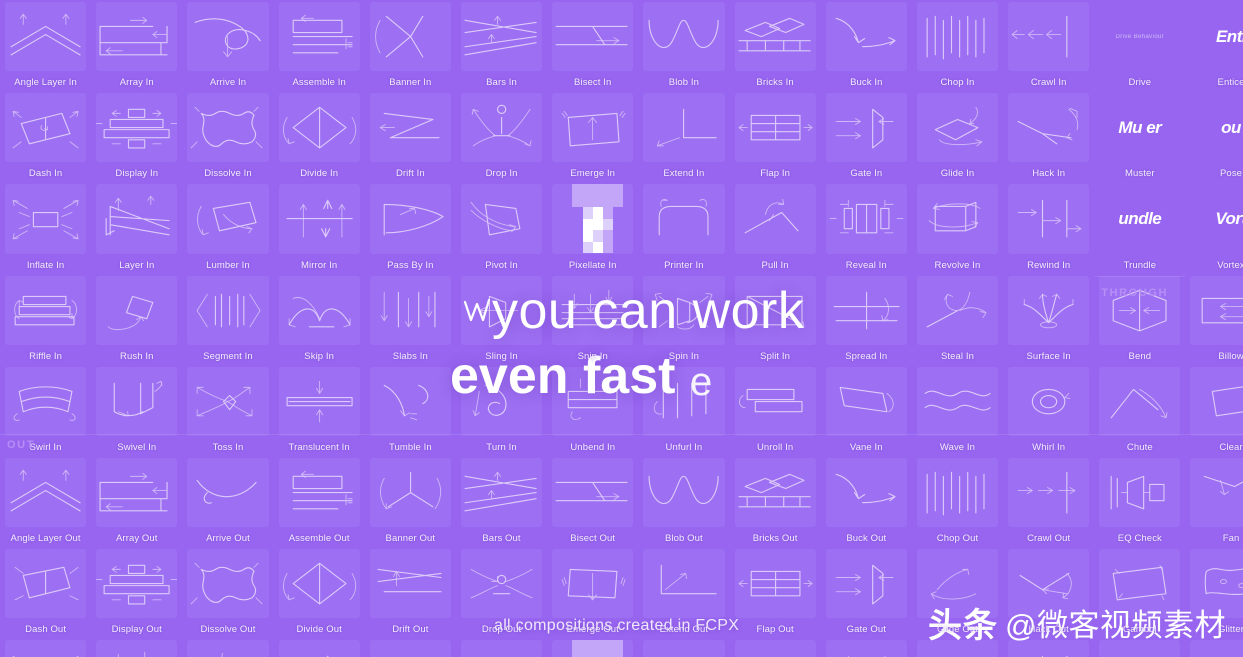 The height and width of the screenshot is (657, 1243). I want to click on preset-tile: Bricks Out, so click(775, 501).